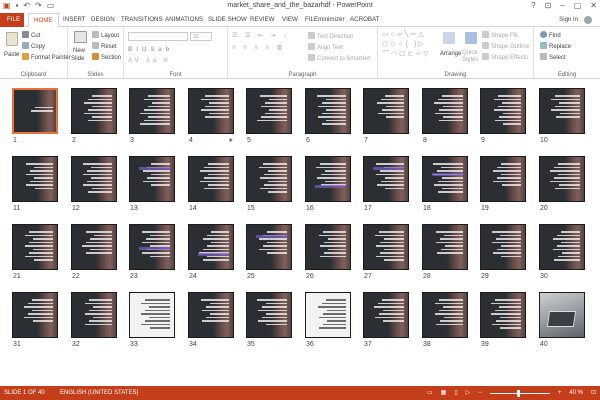  I want to click on user-avatar-icon, so click(588, 20).